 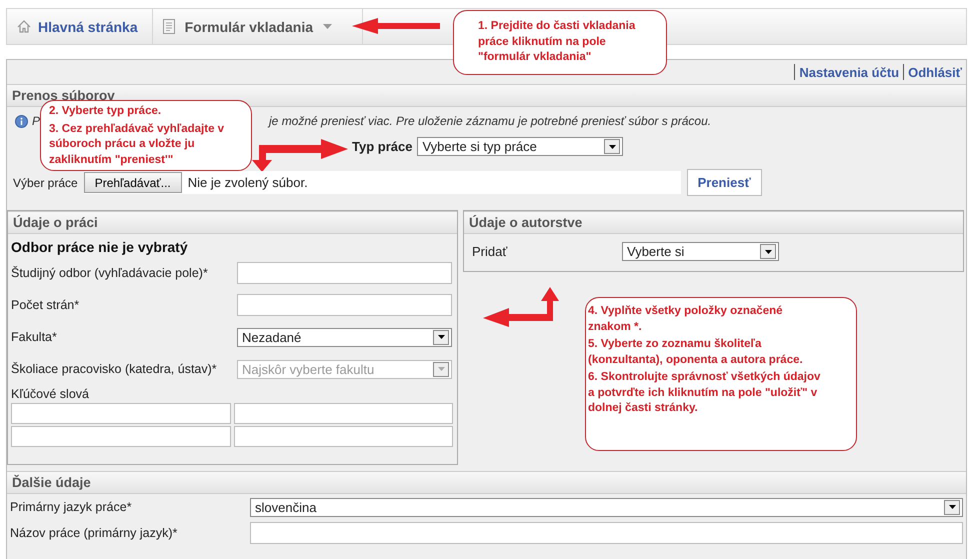 I want to click on field-label: Primárny jazyk práce*, so click(x=71, y=507).